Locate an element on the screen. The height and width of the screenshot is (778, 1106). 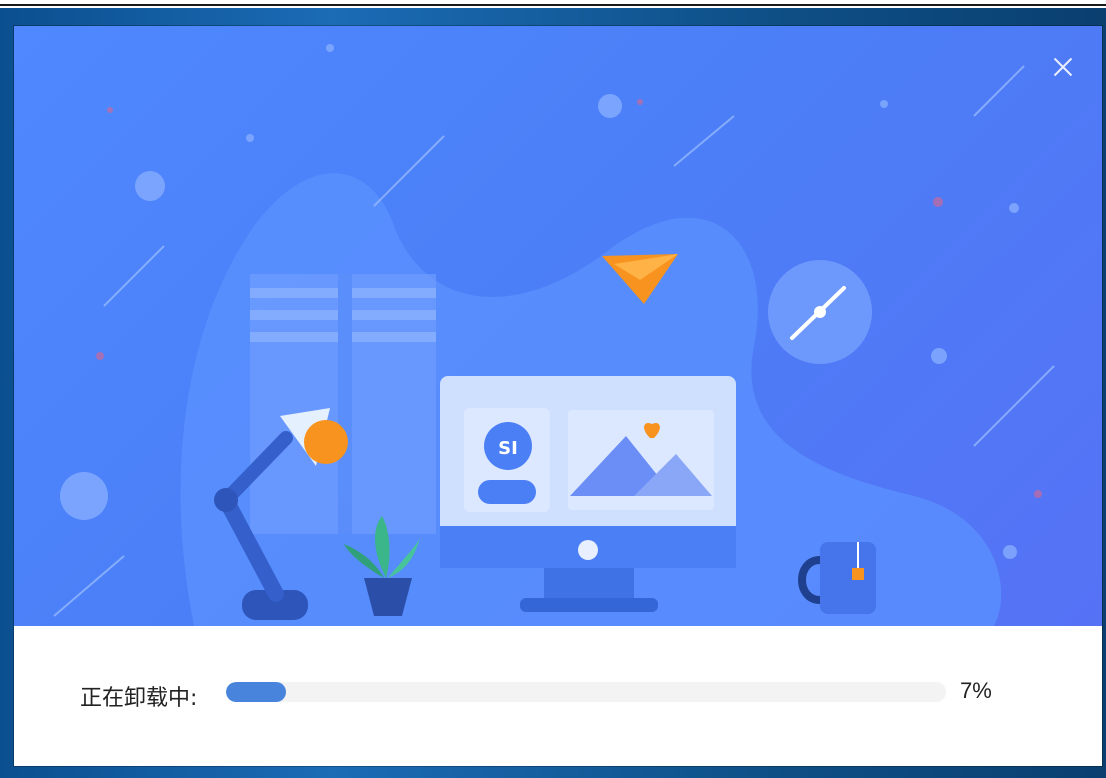
close-icon is located at coordinates (1063, 67).